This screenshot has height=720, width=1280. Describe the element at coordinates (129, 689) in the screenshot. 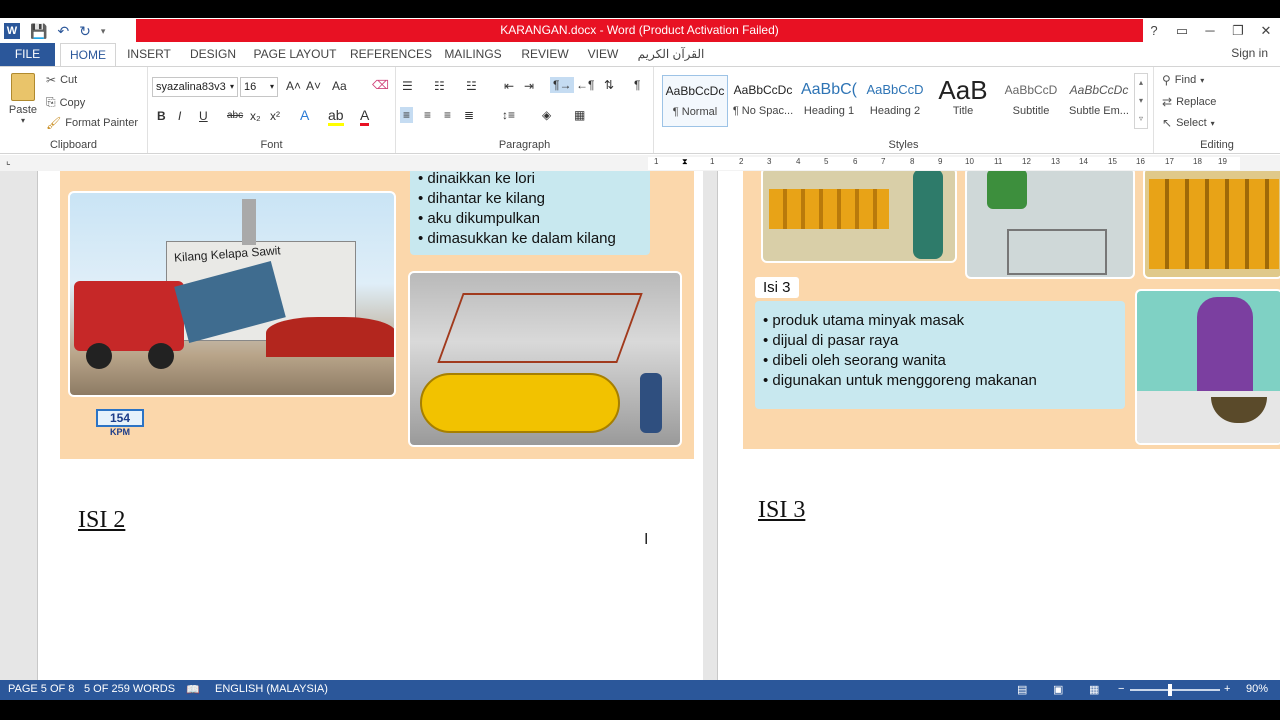

I see `word-count: 5 OF 259 WORDS` at that location.